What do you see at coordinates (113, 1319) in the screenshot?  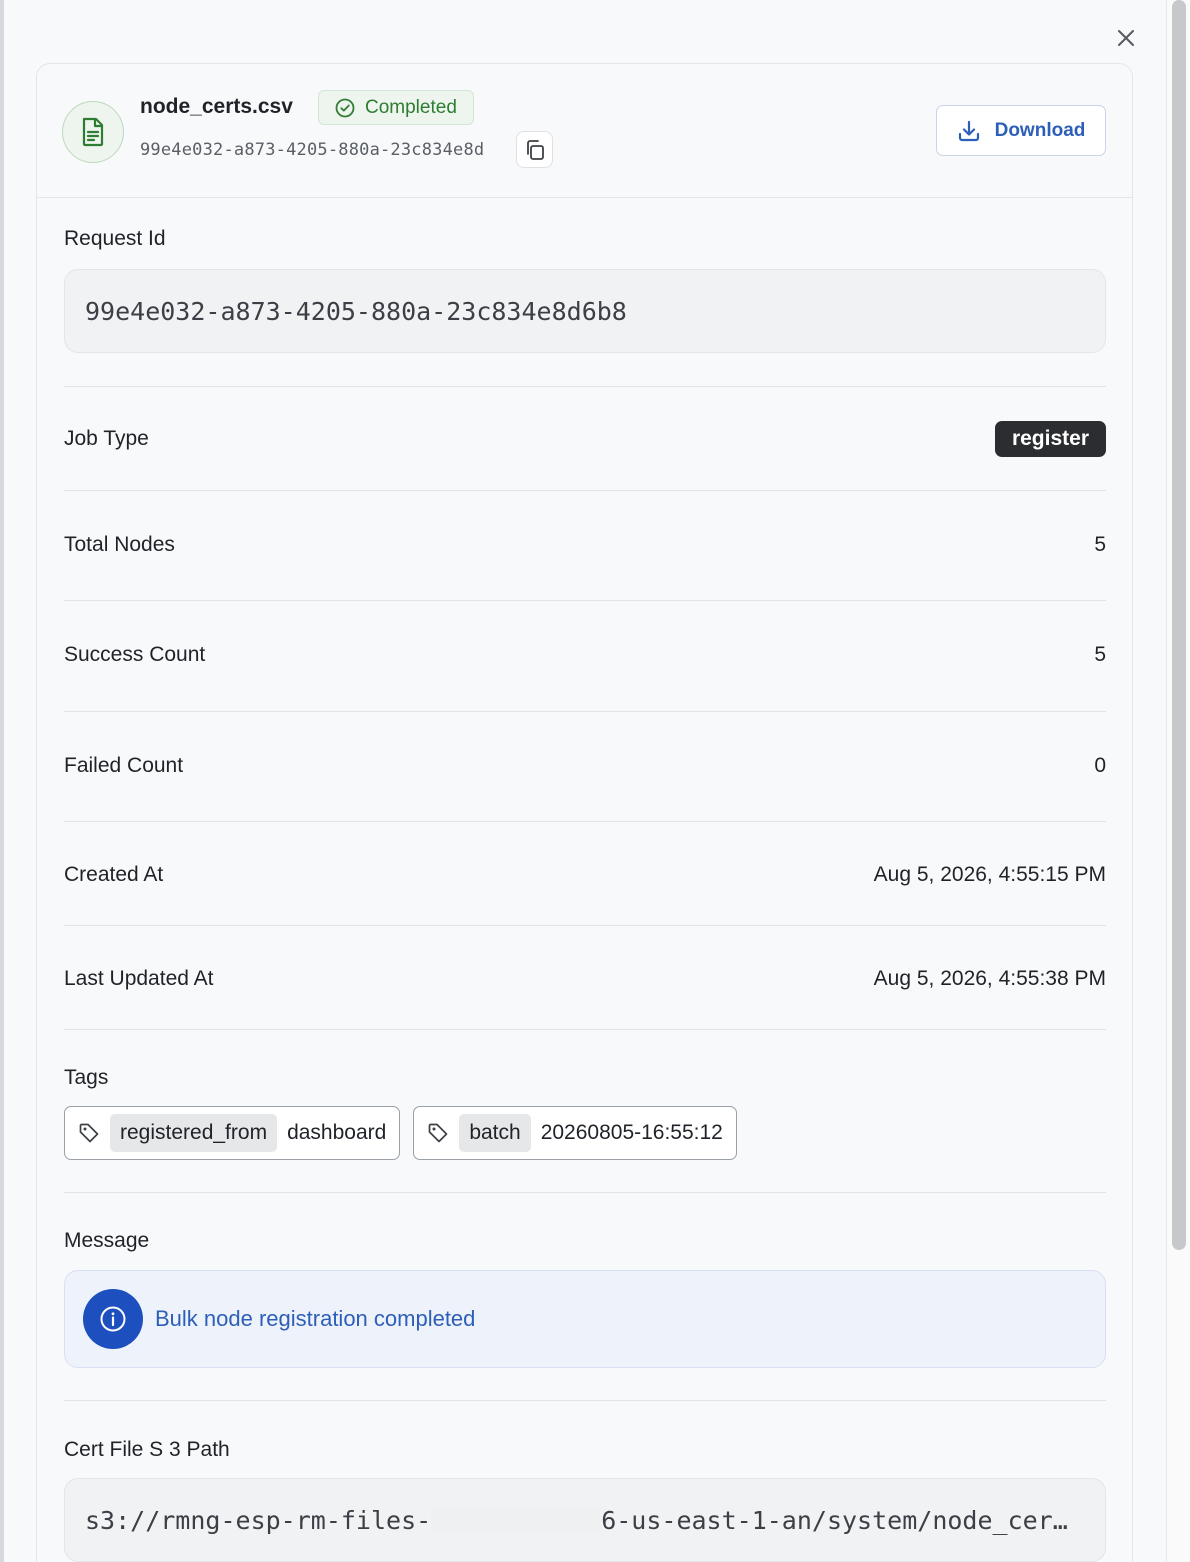 I see `info-icon` at bounding box center [113, 1319].